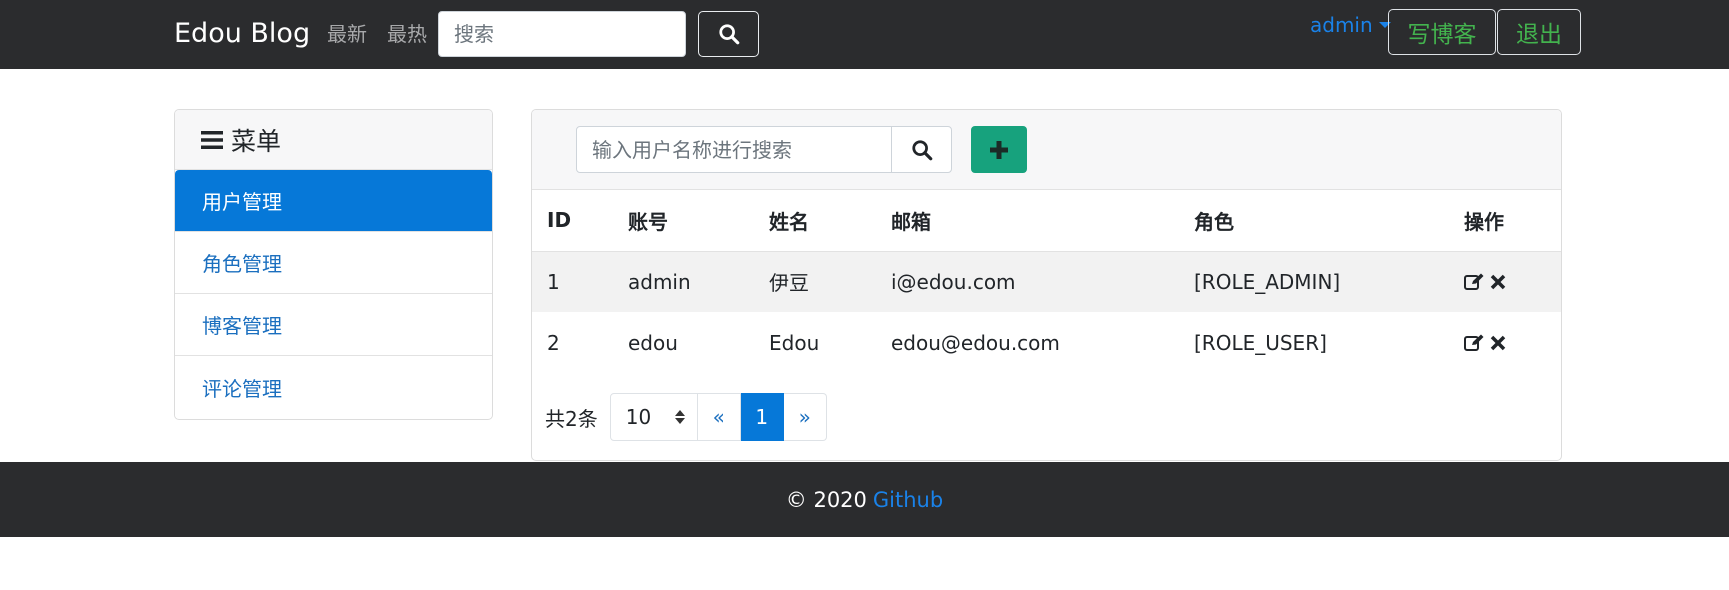  What do you see at coordinates (580, 220) in the screenshot?
I see `header-id: ID` at bounding box center [580, 220].